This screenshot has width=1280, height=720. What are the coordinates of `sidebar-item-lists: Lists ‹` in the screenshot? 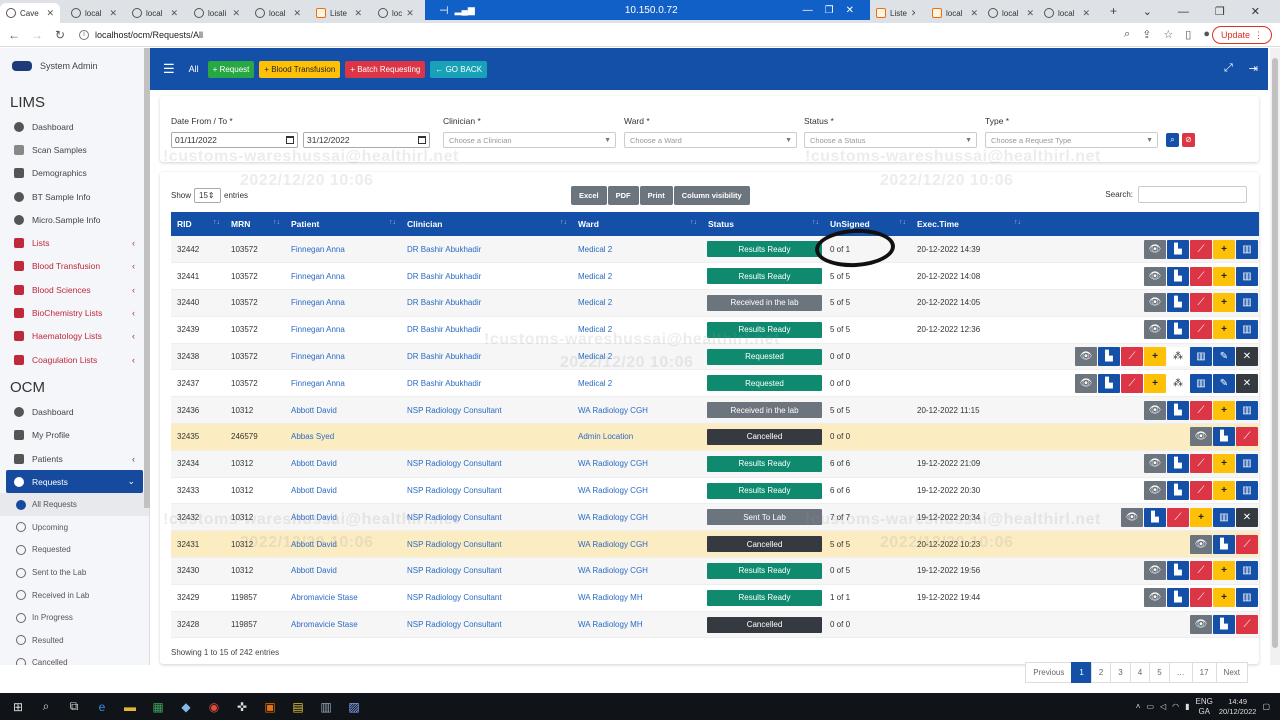 It's located at (74, 242).